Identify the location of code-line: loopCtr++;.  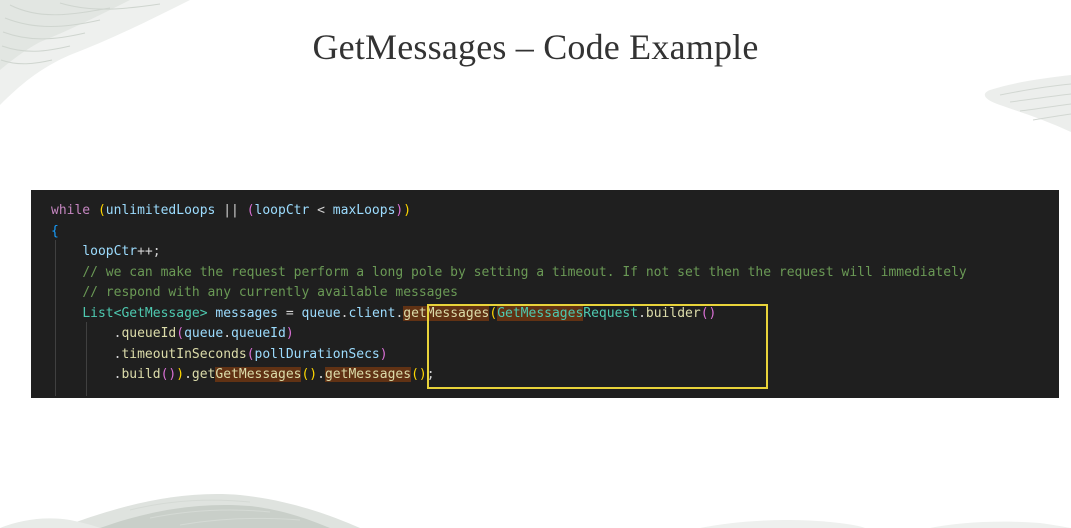
(545, 252).